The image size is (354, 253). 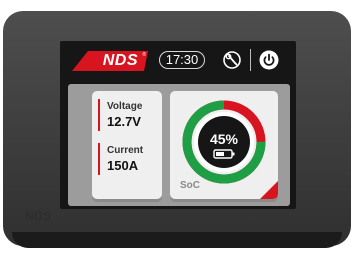 What do you see at coordinates (99, 115) in the screenshot?
I see `voltage-accent-bar` at bounding box center [99, 115].